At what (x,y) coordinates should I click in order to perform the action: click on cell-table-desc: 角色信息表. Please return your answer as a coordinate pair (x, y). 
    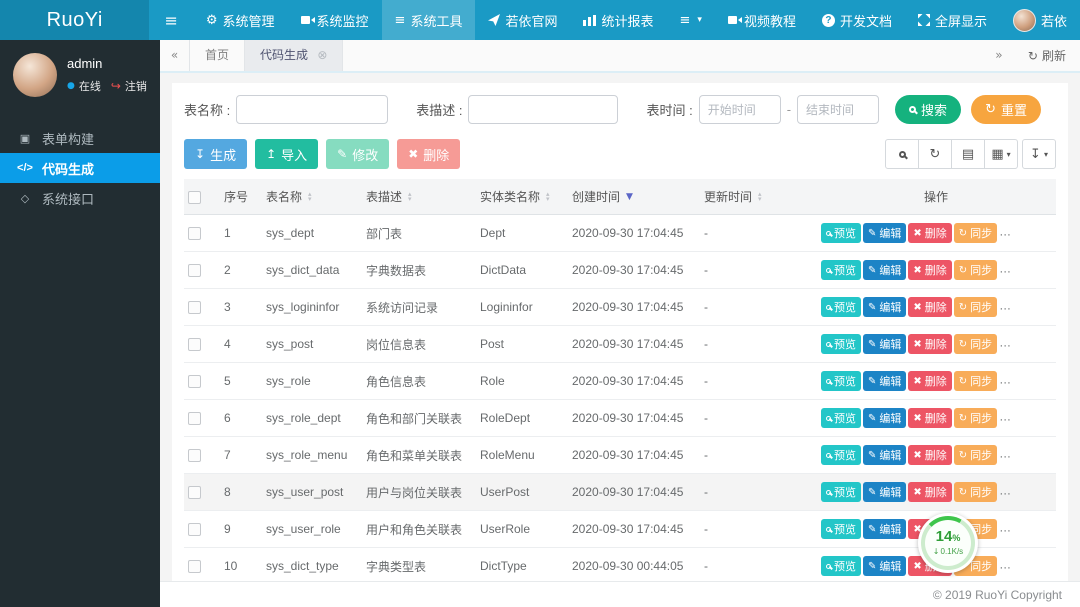
    Looking at the image, I should click on (419, 381).